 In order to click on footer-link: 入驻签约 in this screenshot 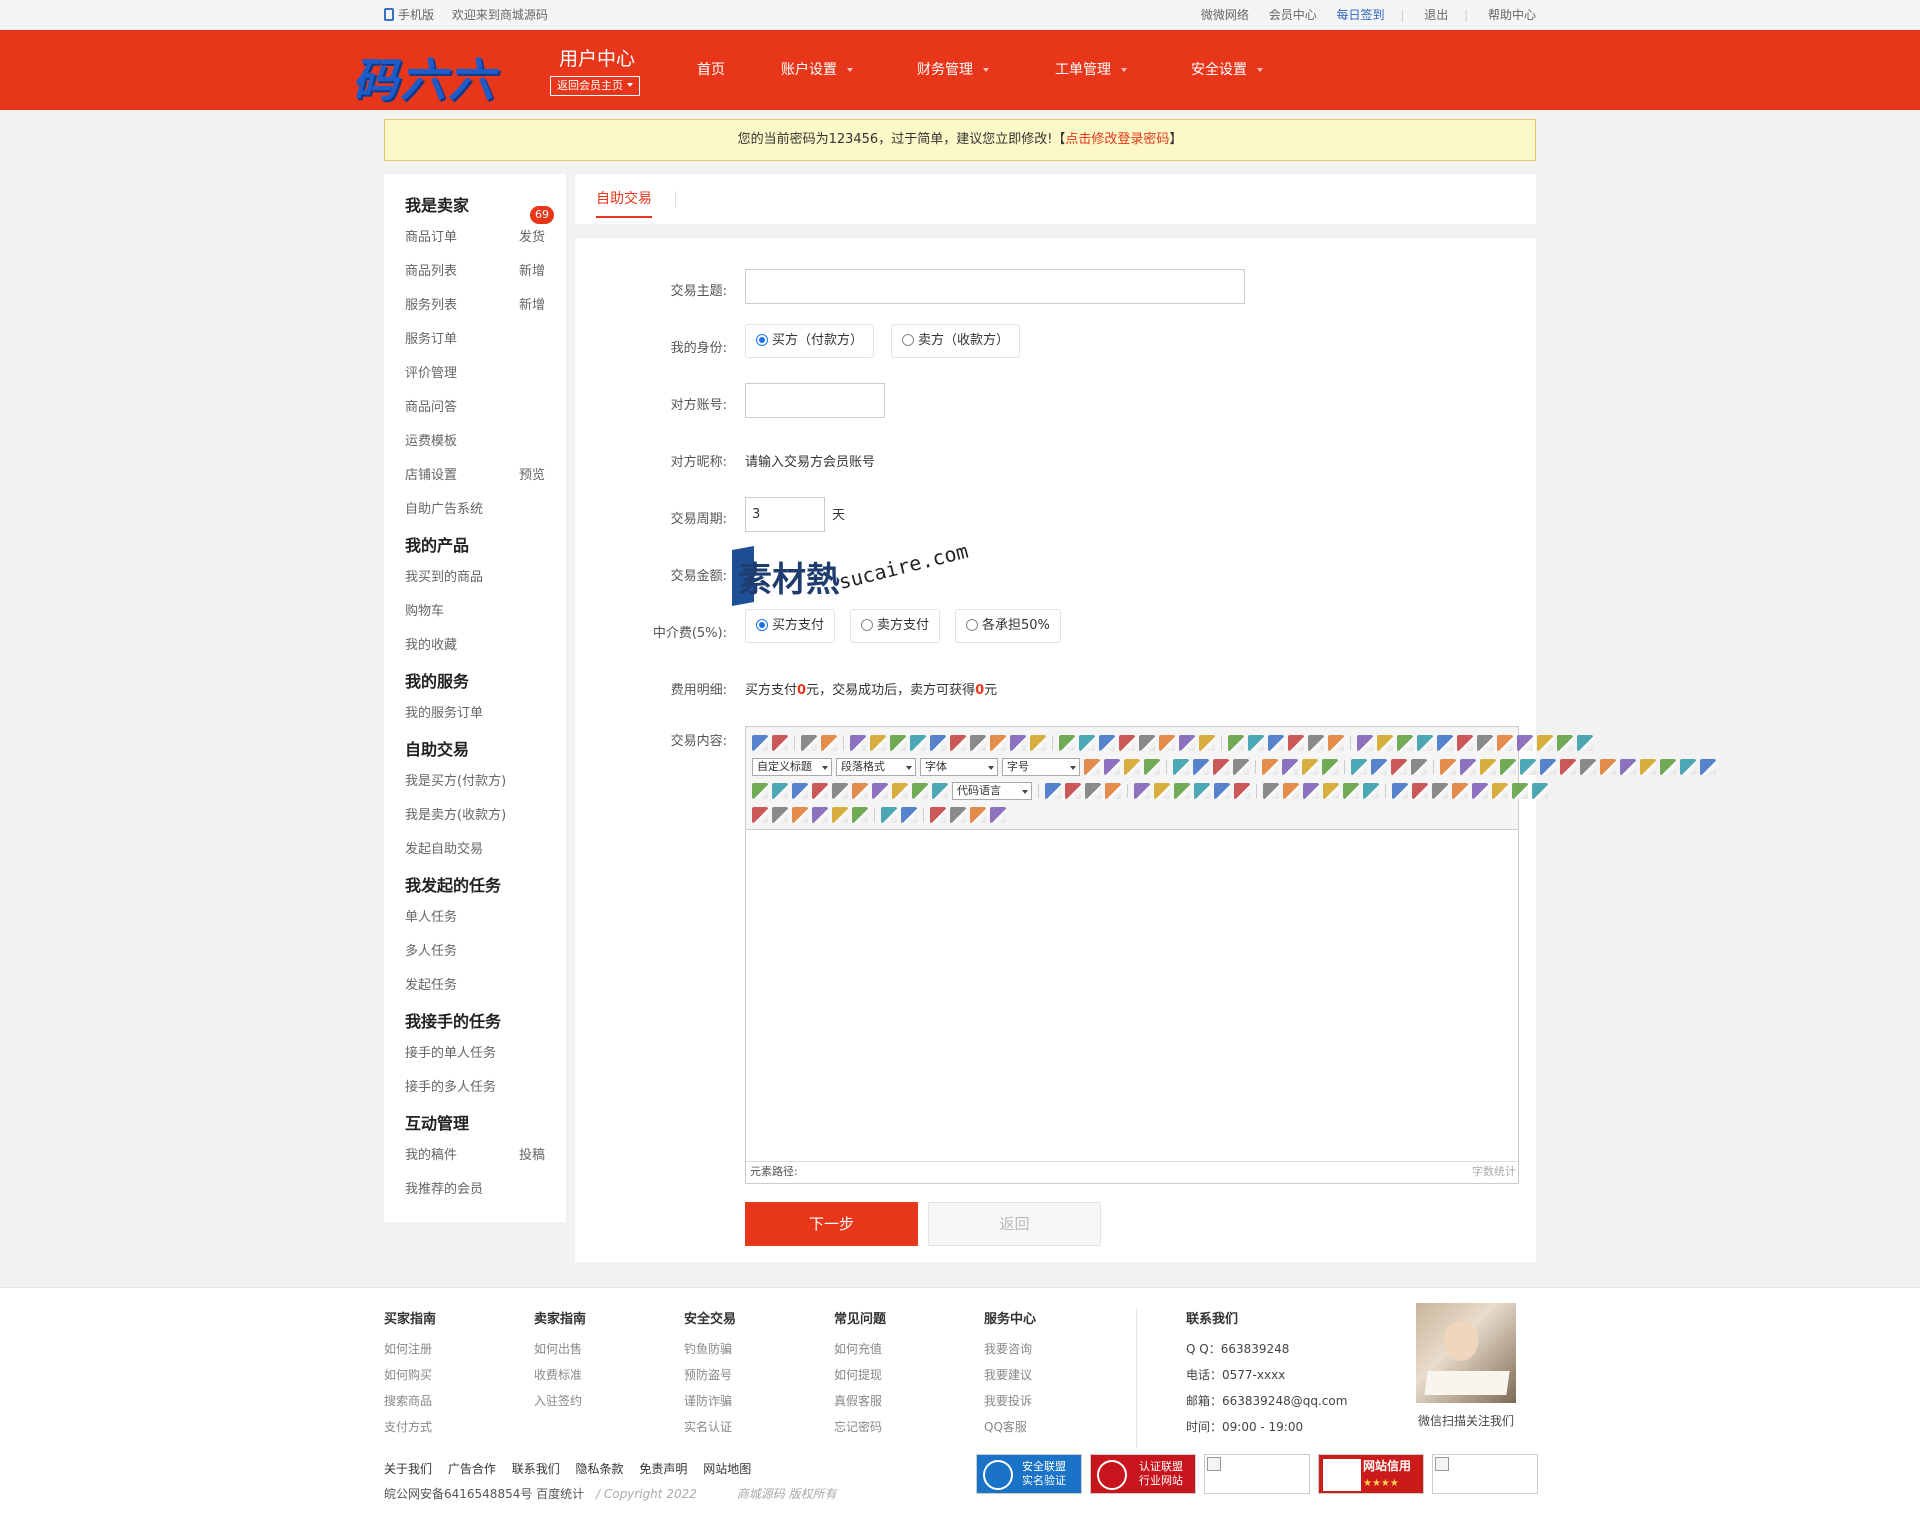, I will do `click(560, 1401)`.